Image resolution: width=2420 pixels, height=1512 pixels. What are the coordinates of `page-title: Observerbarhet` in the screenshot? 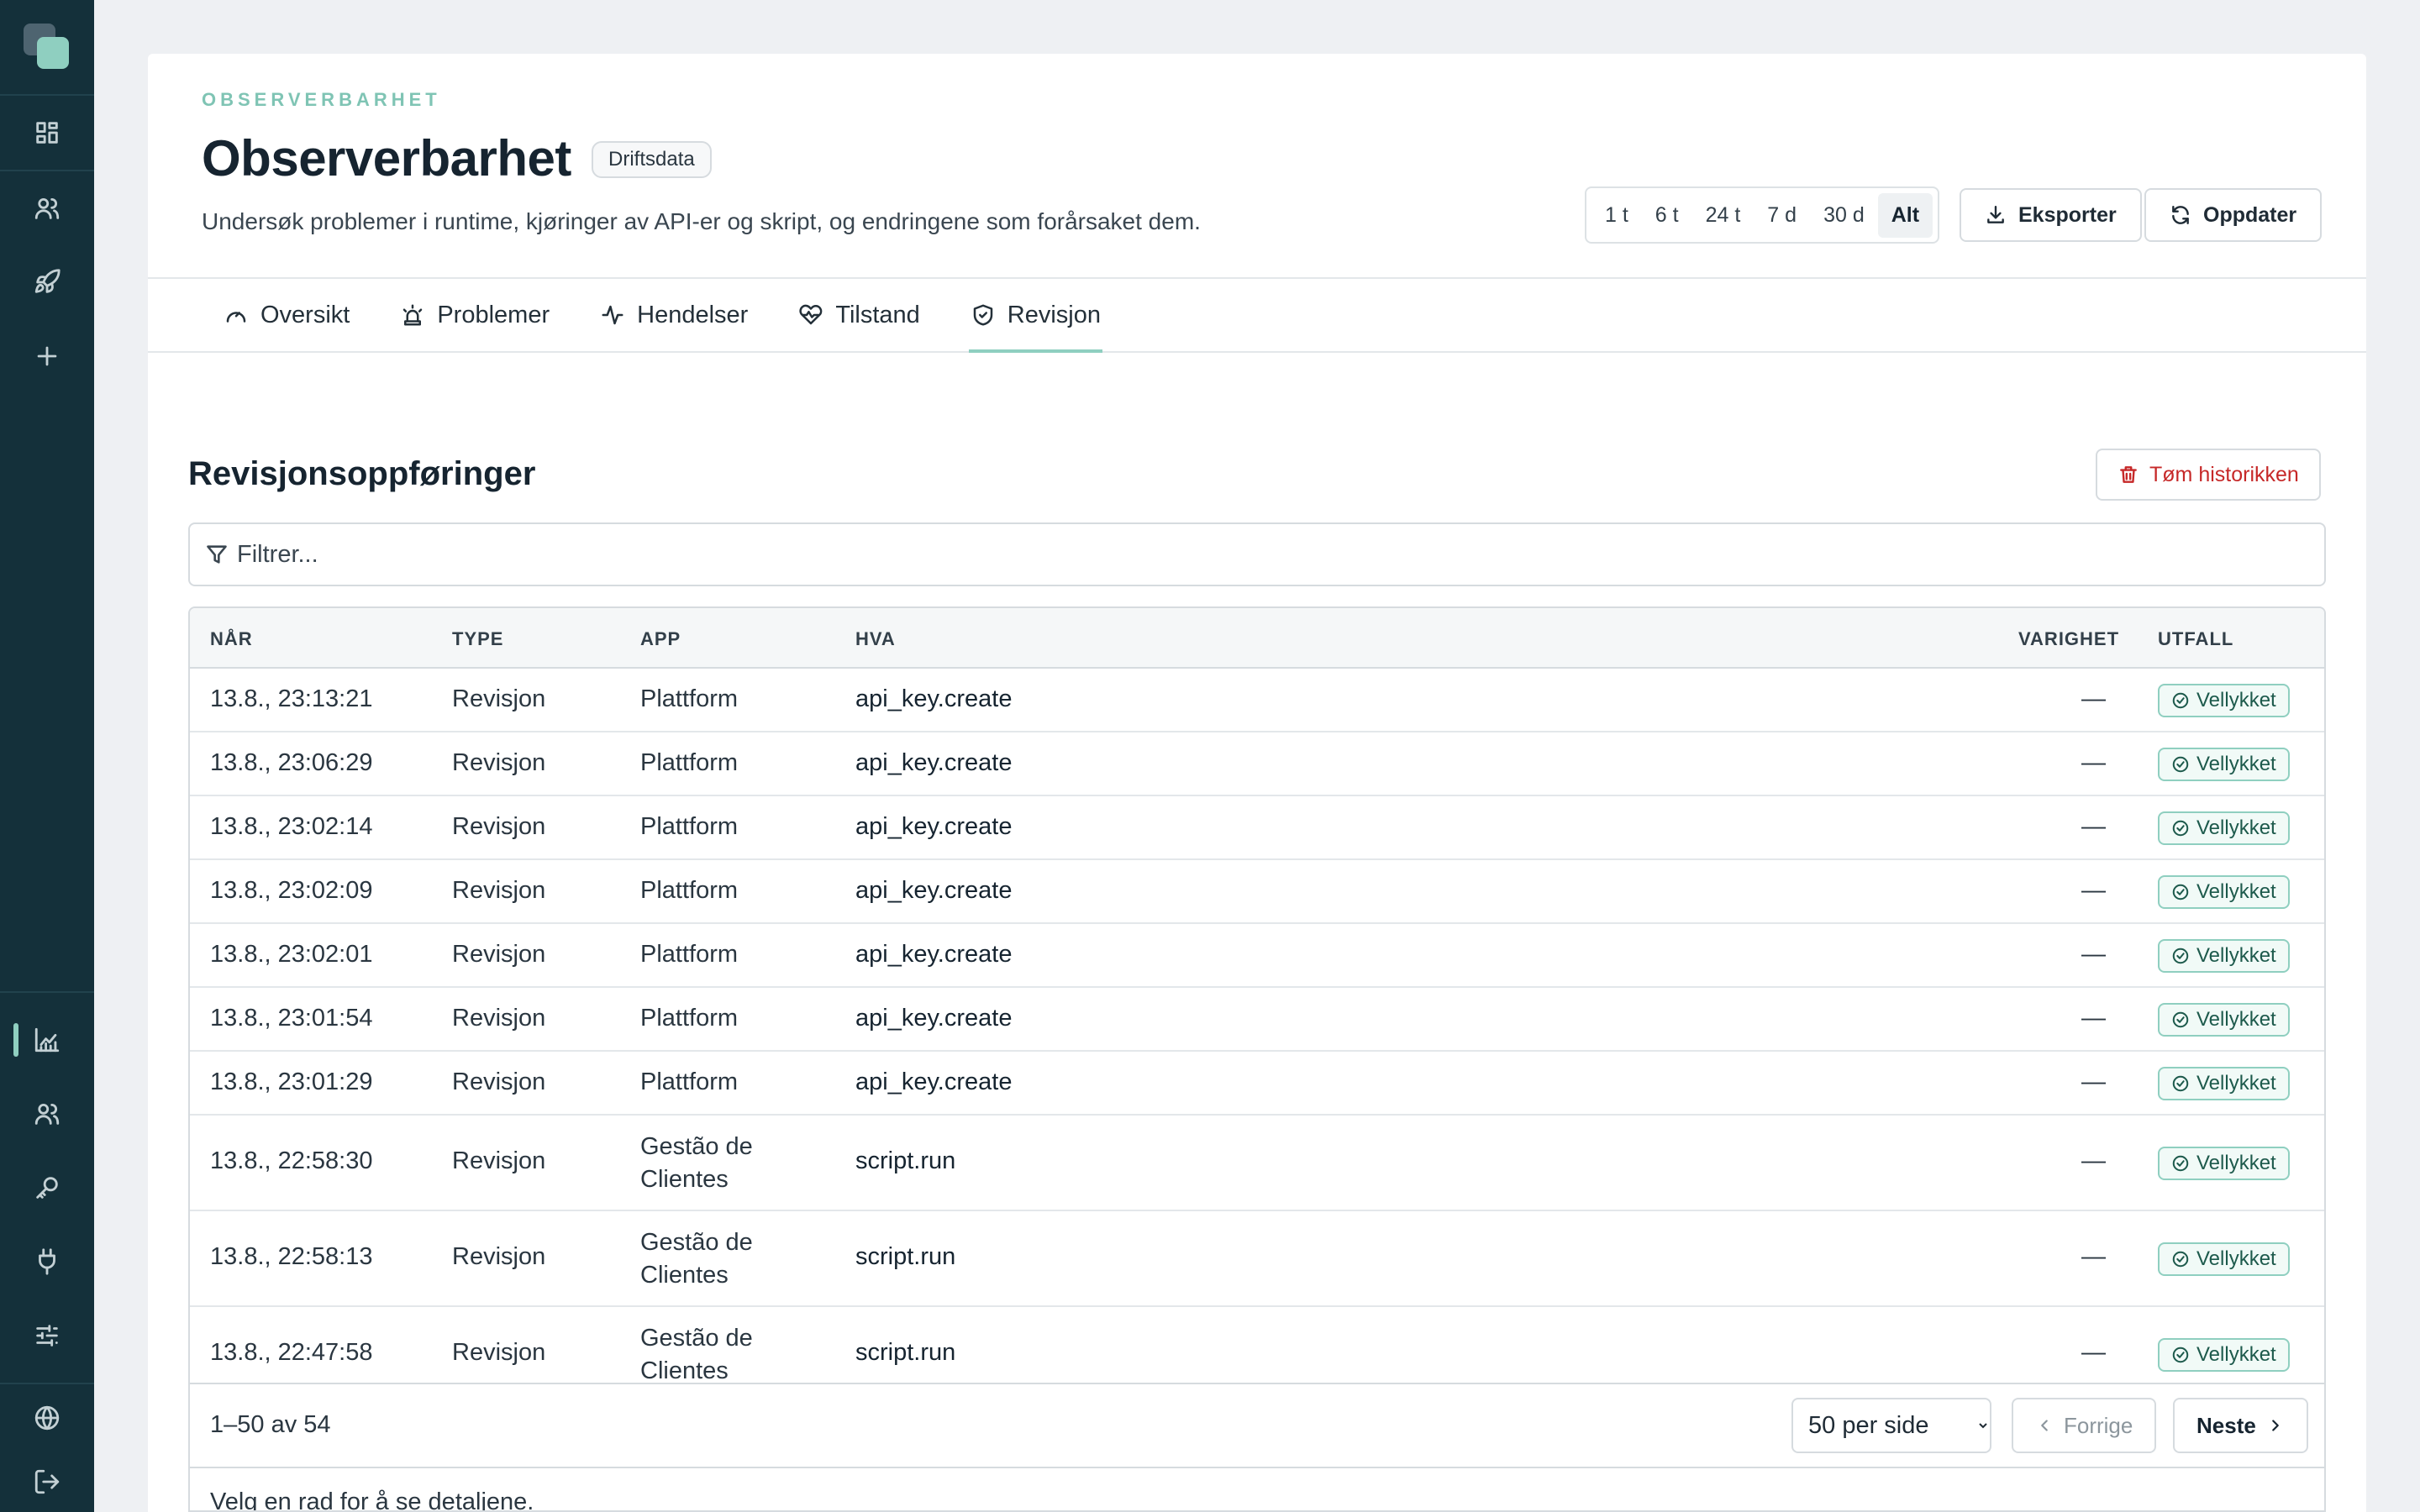 It's located at (386, 158).